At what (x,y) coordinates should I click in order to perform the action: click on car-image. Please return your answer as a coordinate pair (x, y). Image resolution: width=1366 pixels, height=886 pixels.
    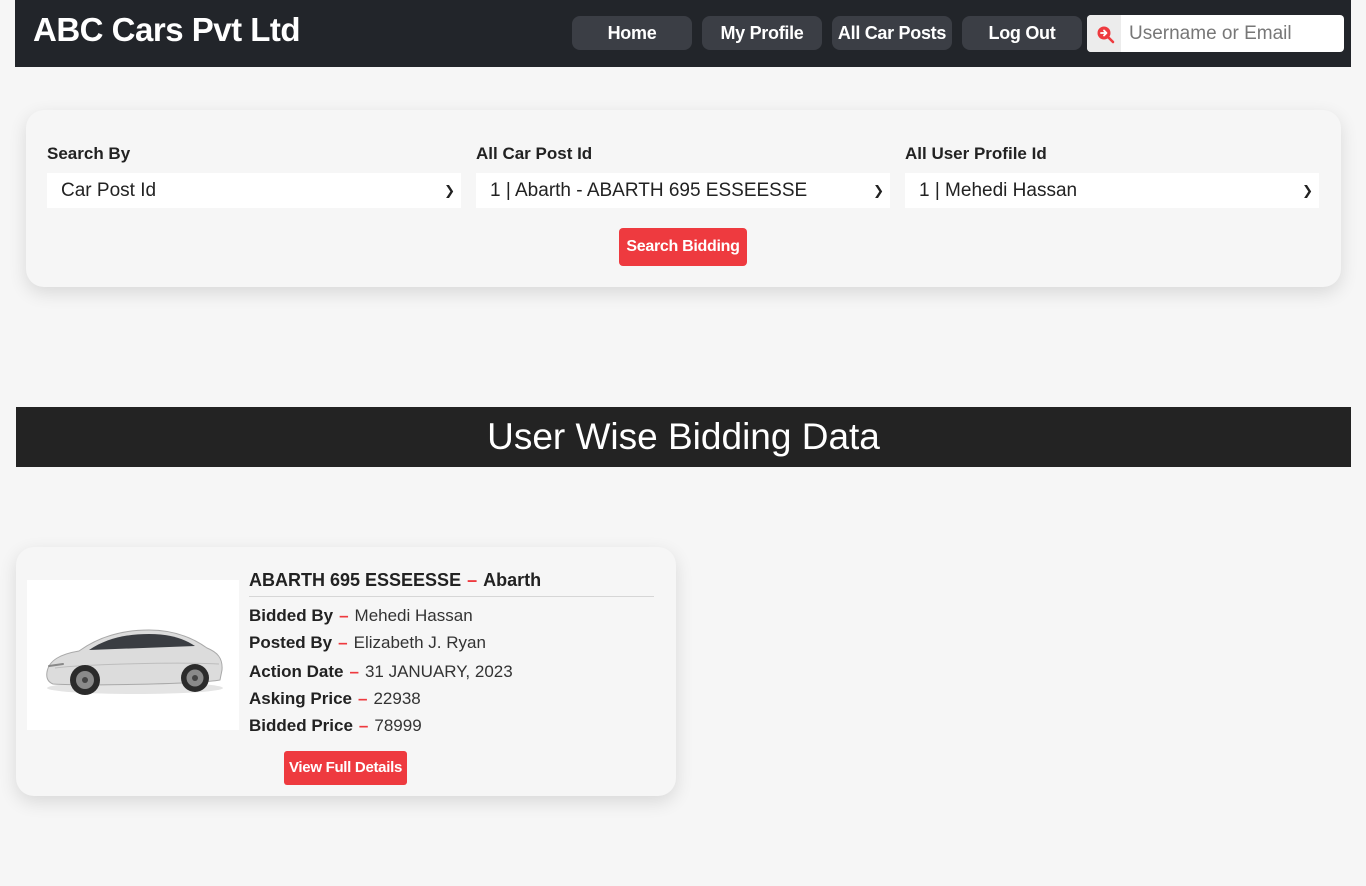
    Looking at the image, I should click on (133, 655).